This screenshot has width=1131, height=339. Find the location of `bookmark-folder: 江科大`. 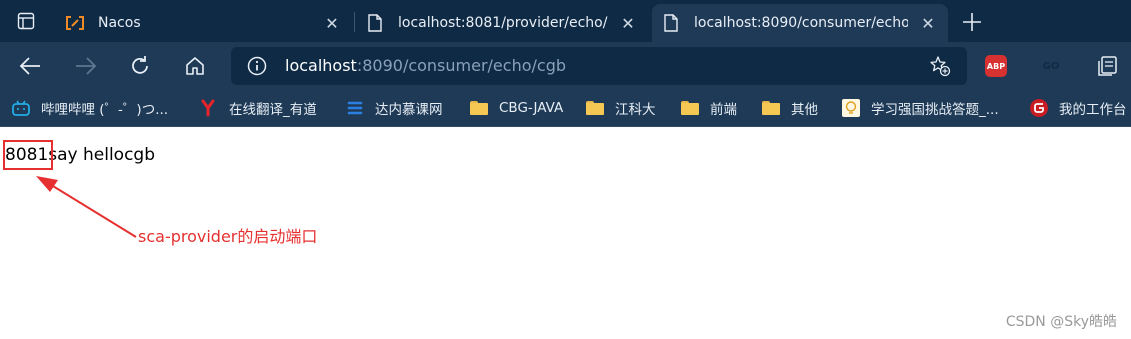

bookmark-folder: 江科大 is located at coordinates (621, 108).